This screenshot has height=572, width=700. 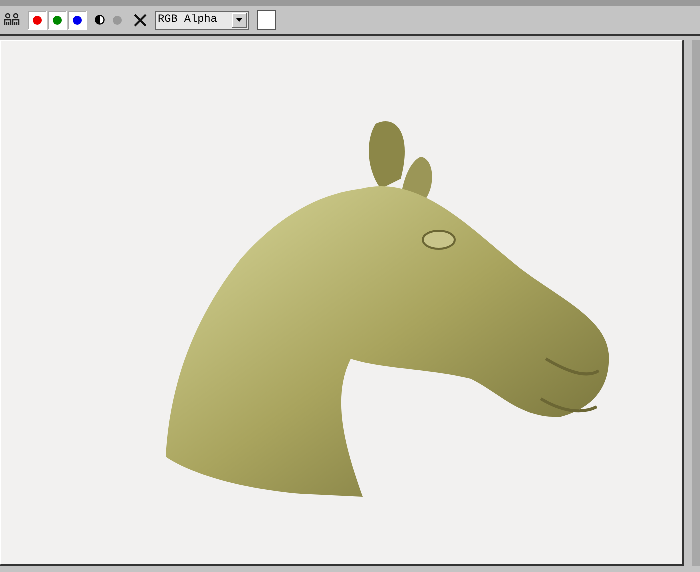 What do you see at coordinates (140, 20) in the screenshot?
I see `clear-icon` at bounding box center [140, 20].